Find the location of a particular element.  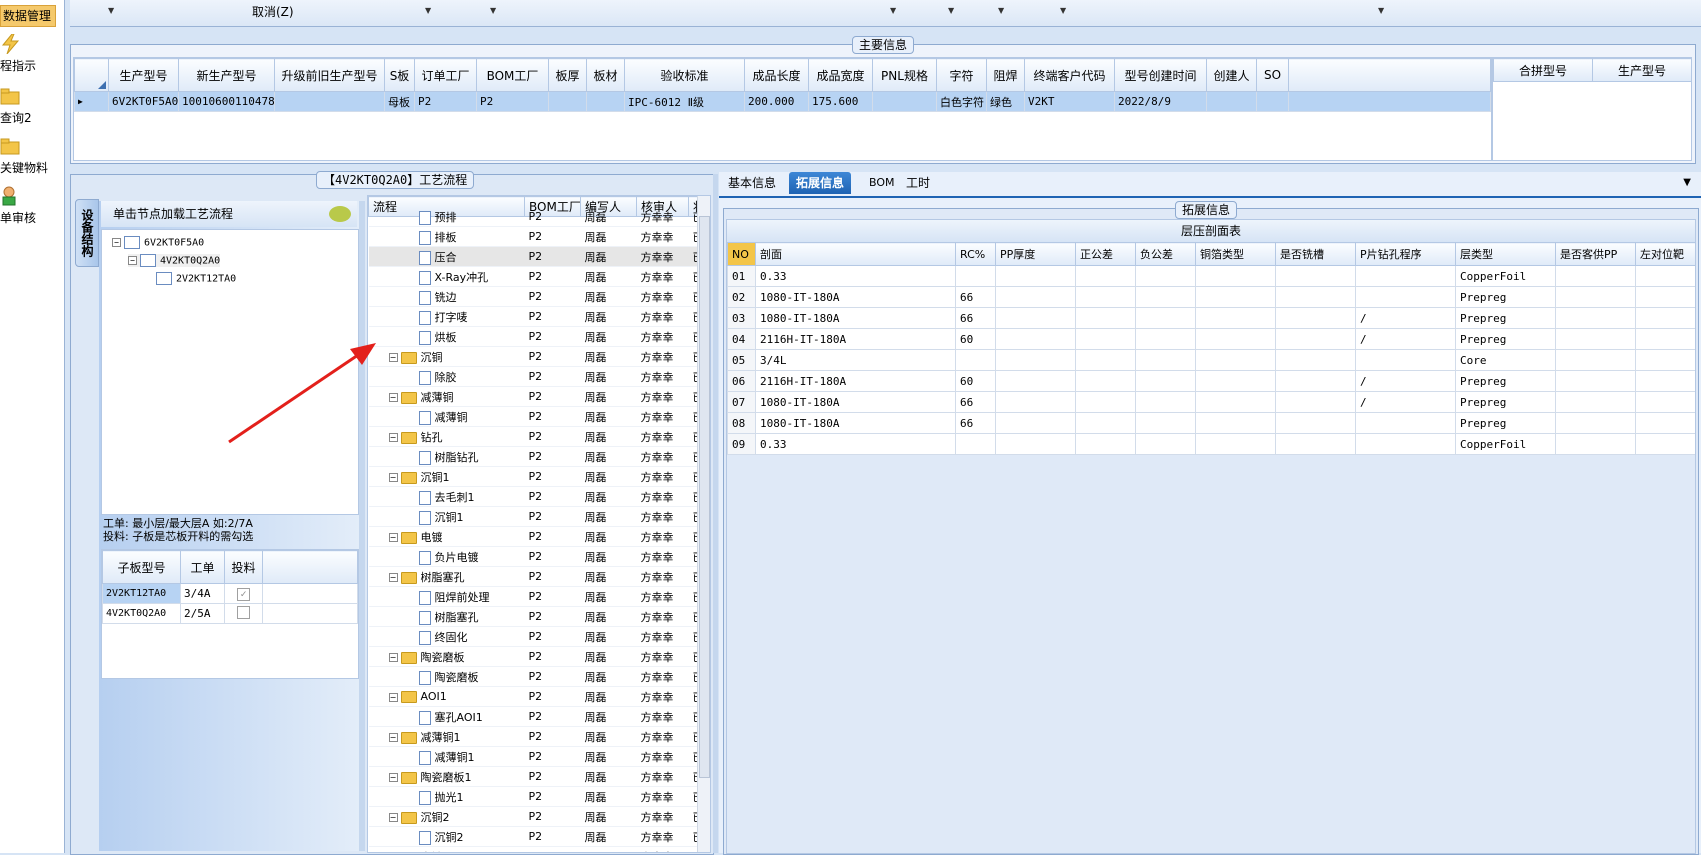

process-row: 抛光1P2周磊方幸幸已审核 is located at coordinates (539, 796).